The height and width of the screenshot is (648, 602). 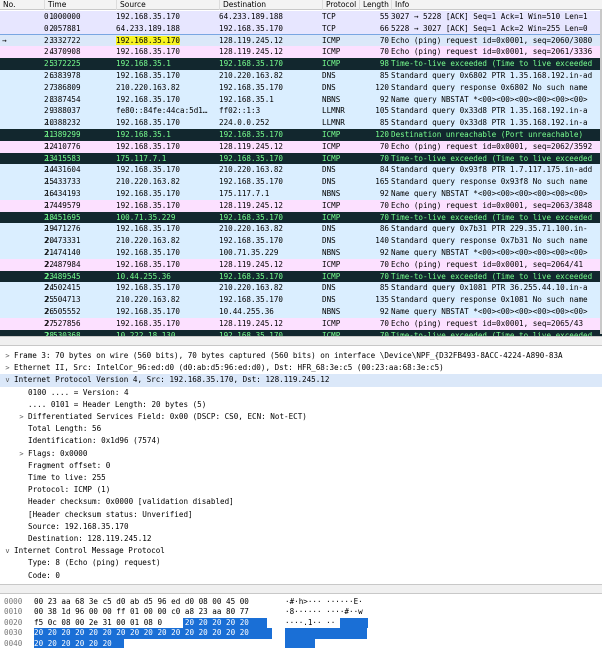 I want to click on detail-tree-item: Time to live: 255, so click(x=301, y=478).